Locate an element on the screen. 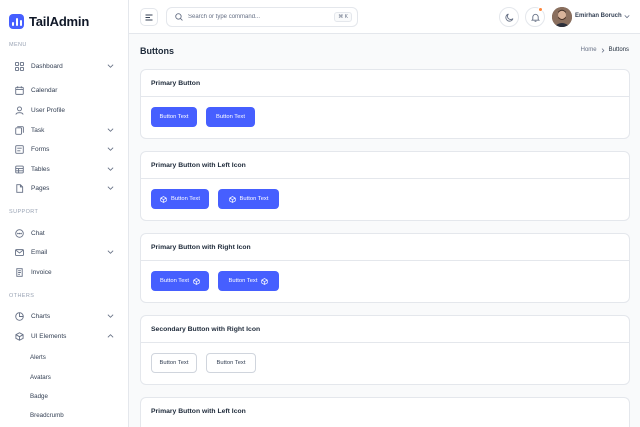 This screenshot has height=427, width=640. moon-icon is located at coordinates (508, 17).